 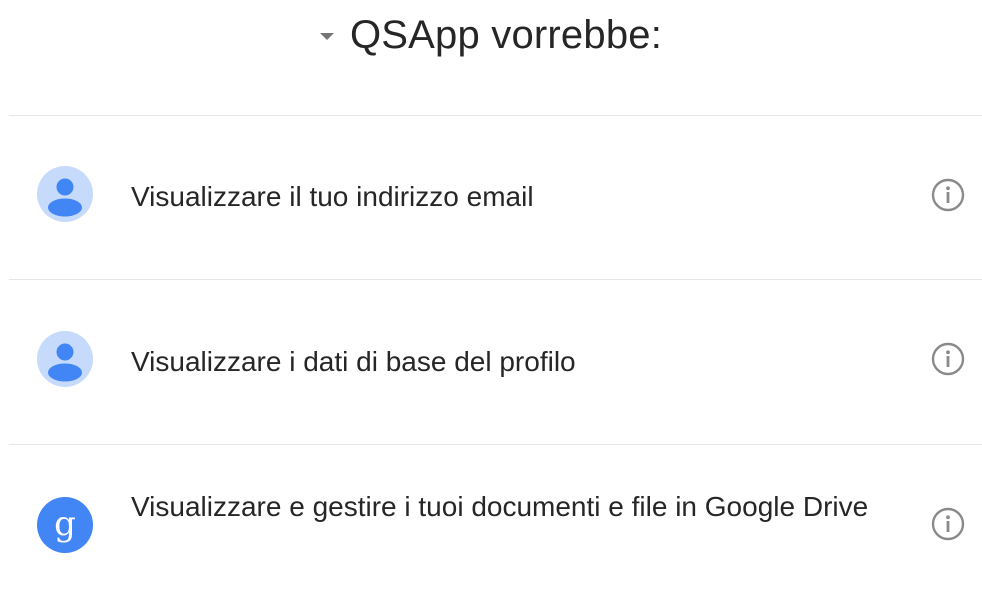 I want to click on permission-header: QSApp vorrebbe:, so click(x=491, y=35).